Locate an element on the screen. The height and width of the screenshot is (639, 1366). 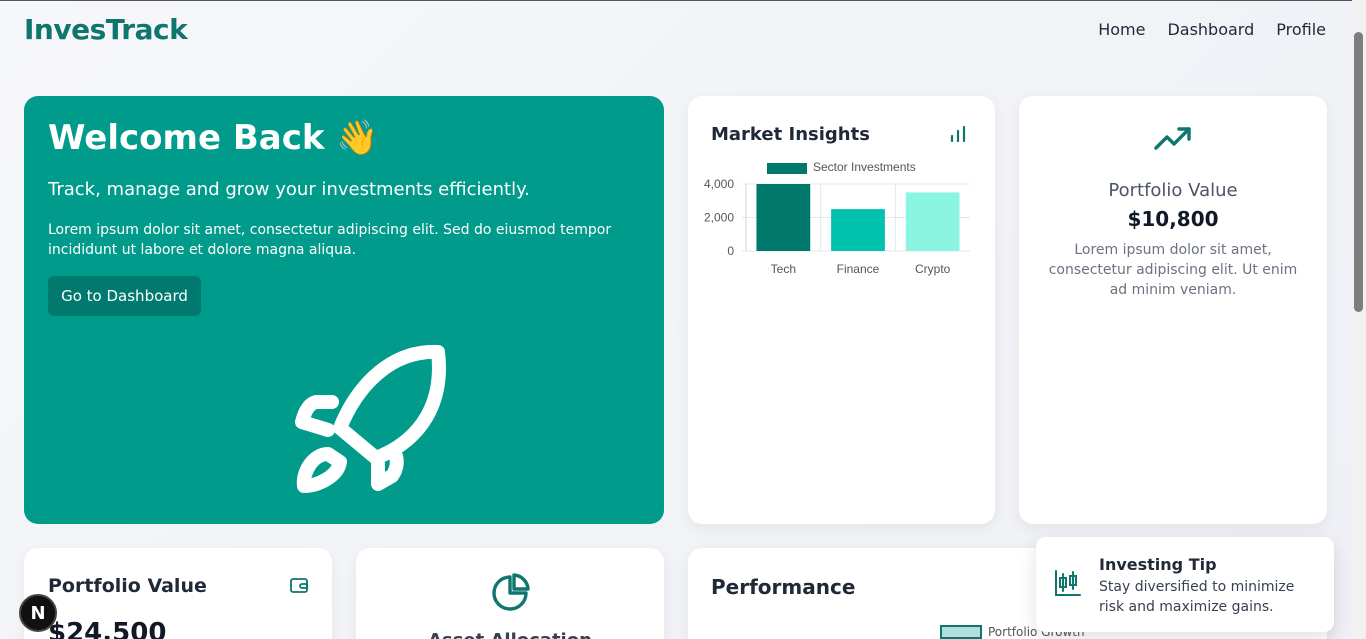
scrollbar-thumb is located at coordinates (1358, 172).